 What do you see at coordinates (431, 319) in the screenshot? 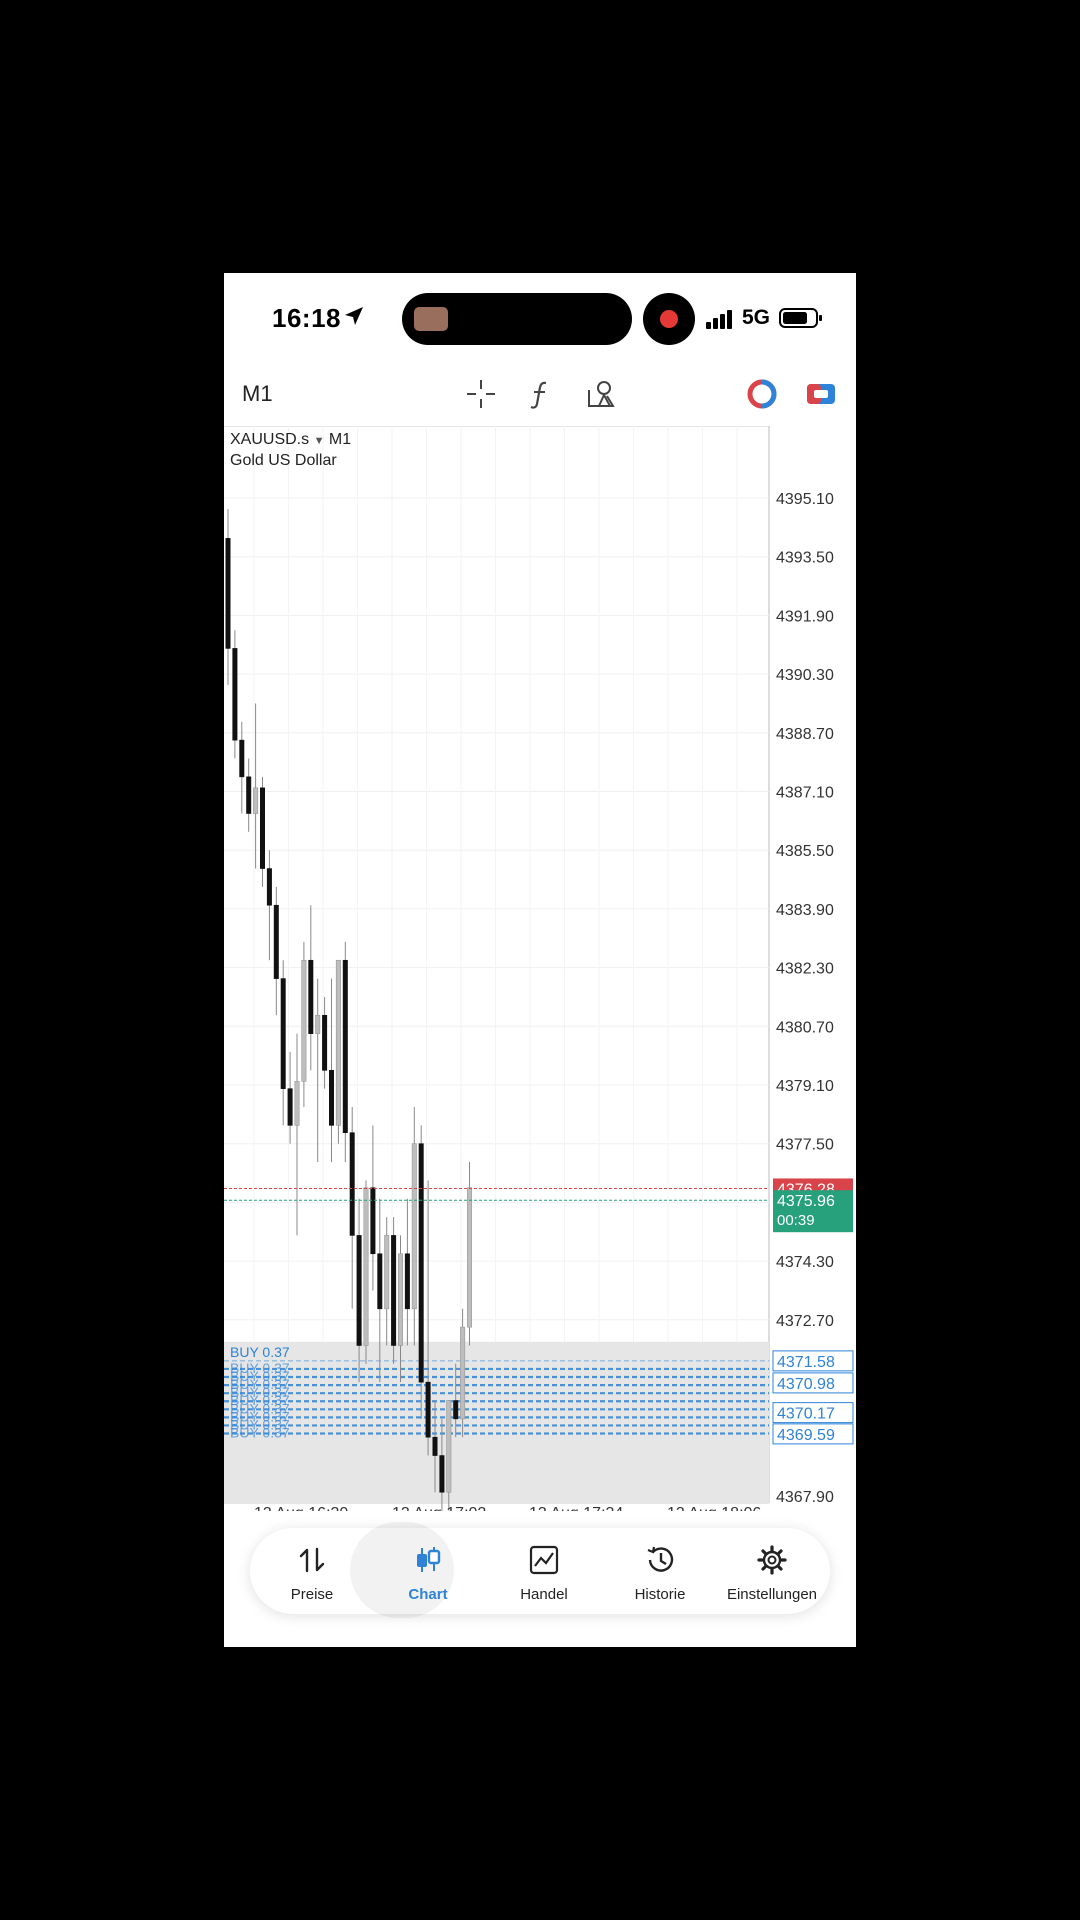
I see `app-thumbnail-icon` at bounding box center [431, 319].